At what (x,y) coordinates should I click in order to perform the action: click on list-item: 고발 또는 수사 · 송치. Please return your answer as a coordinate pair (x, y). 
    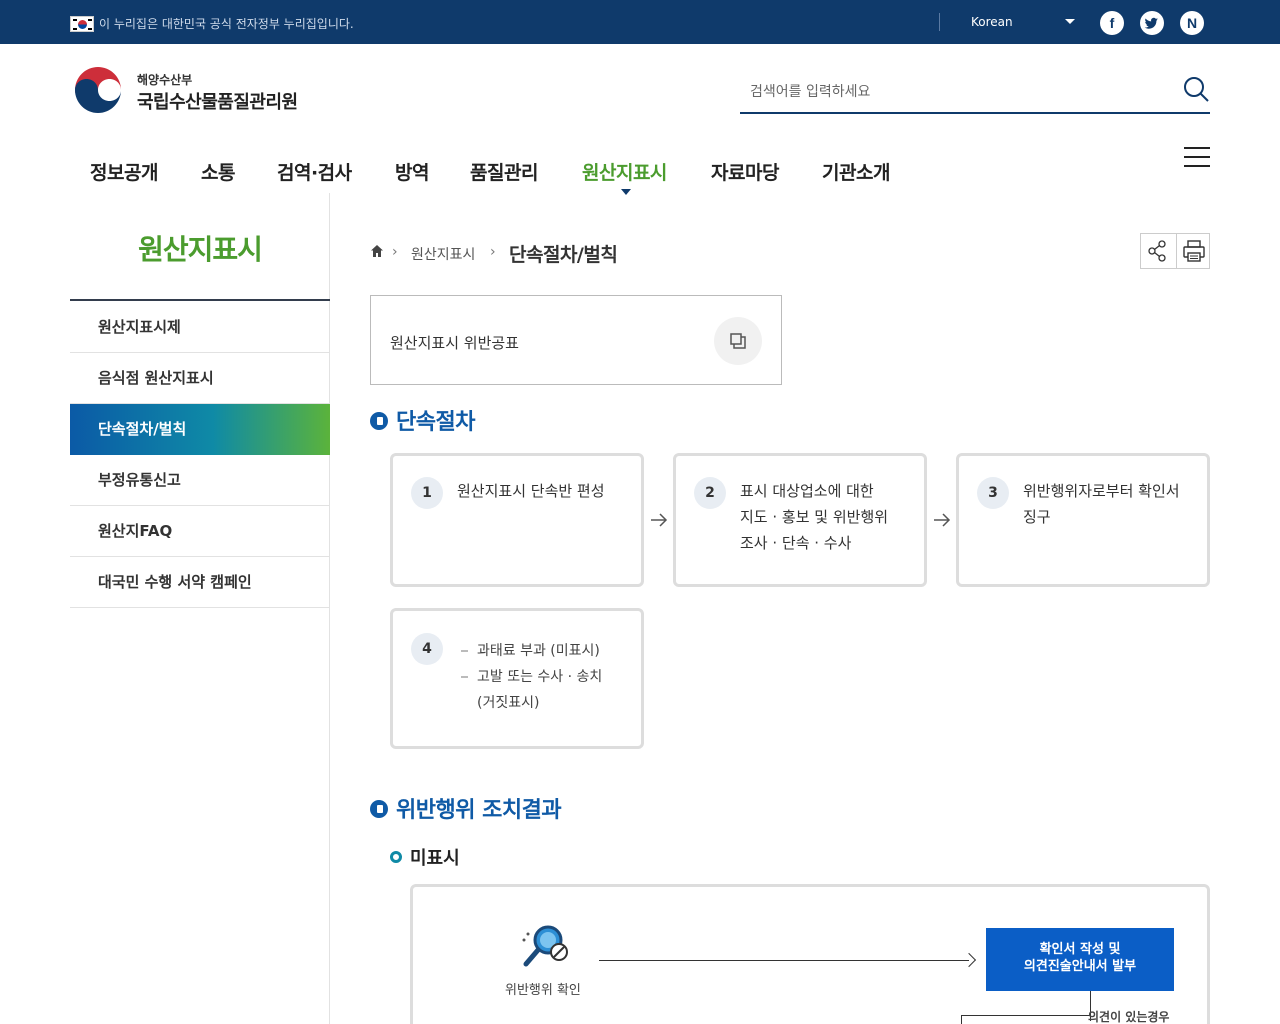
    Looking at the image, I should click on (546, 677).